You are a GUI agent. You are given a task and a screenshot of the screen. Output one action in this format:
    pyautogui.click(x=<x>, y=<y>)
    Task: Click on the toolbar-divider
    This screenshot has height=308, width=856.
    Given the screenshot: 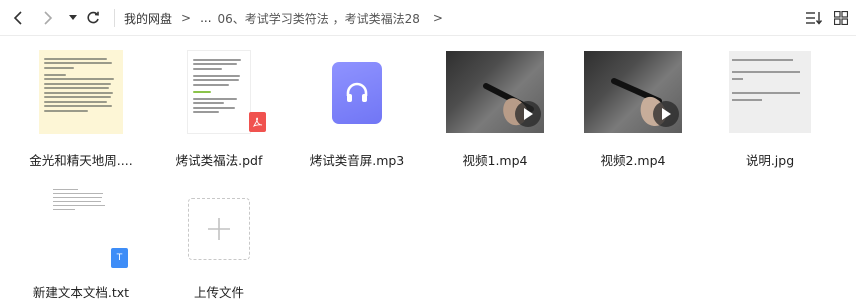 What is the action you would take?
    pyautogui.click(x=114, y=18)
    